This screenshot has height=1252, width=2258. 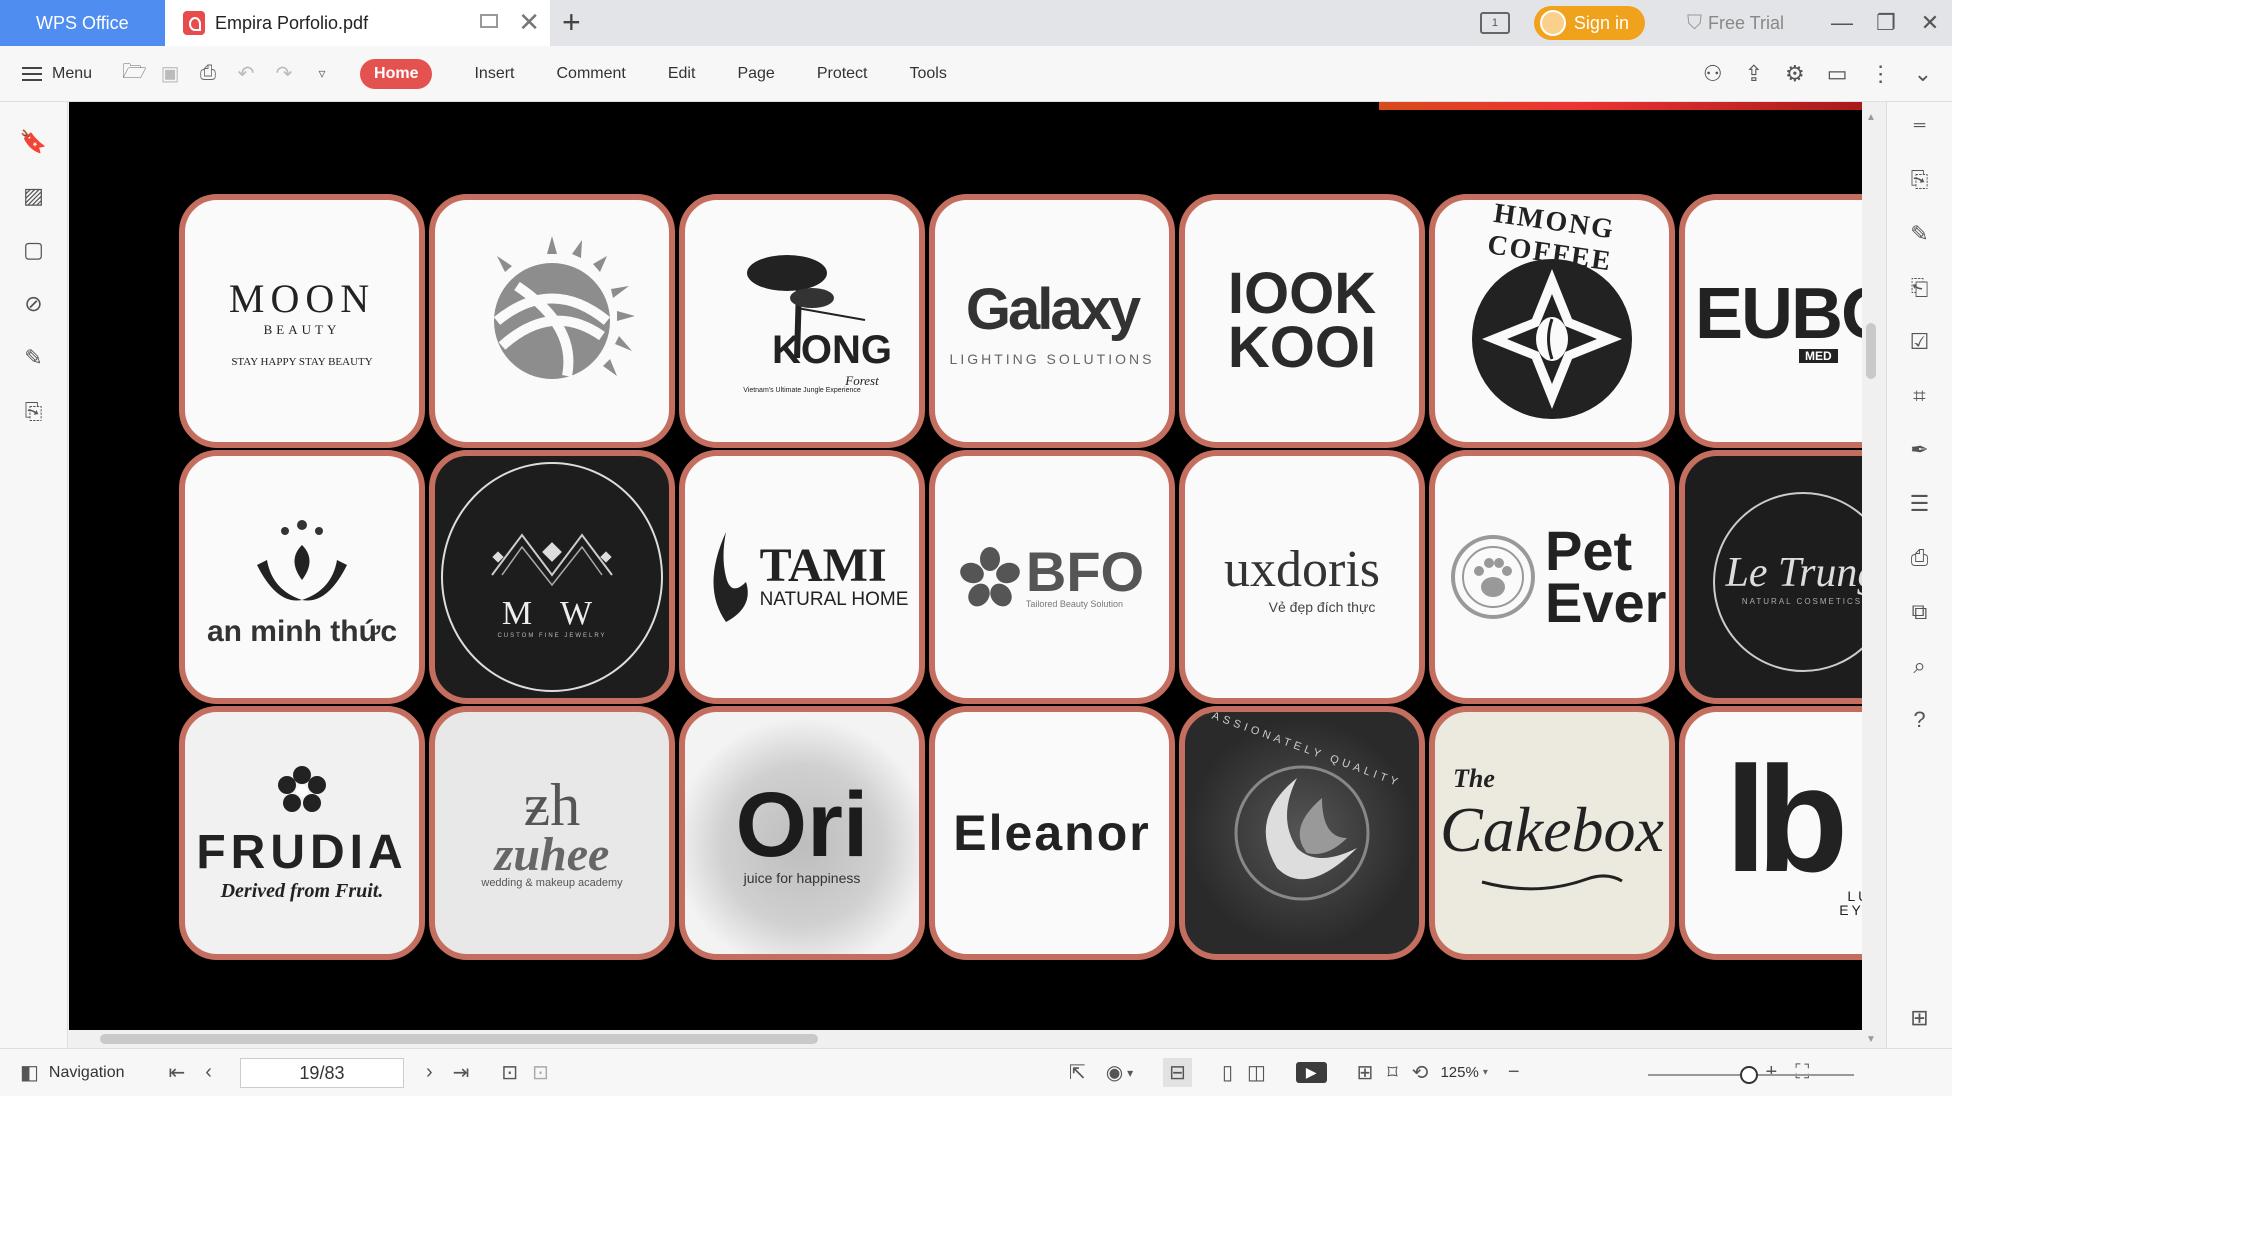 I want to click on zoom-in-icon: +, so click(x=1772, y=1072).